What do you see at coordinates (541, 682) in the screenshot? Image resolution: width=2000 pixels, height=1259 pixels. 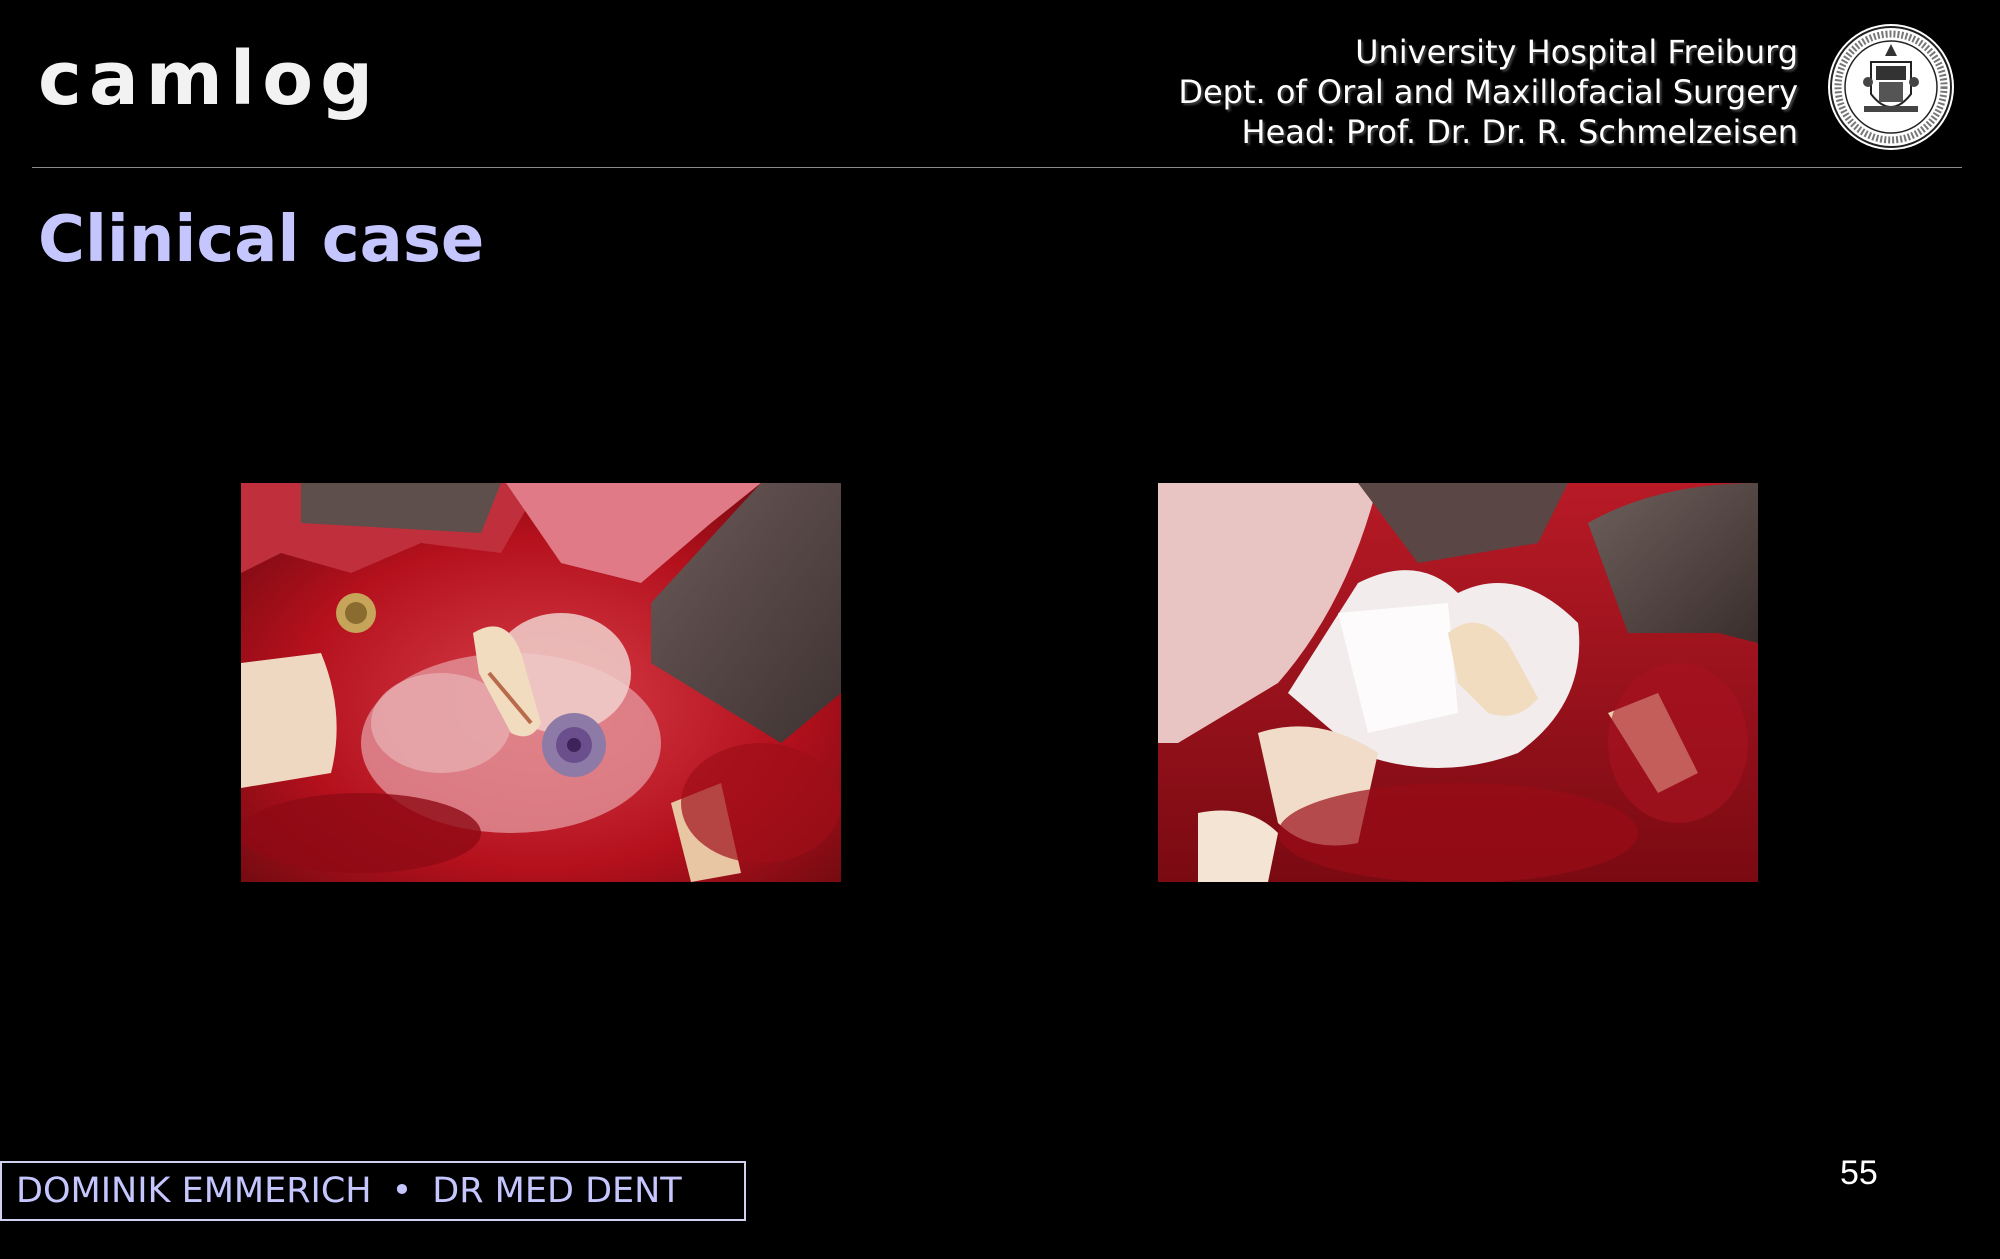 I see `clinical-photo-left` at bounding box center [541, 682].